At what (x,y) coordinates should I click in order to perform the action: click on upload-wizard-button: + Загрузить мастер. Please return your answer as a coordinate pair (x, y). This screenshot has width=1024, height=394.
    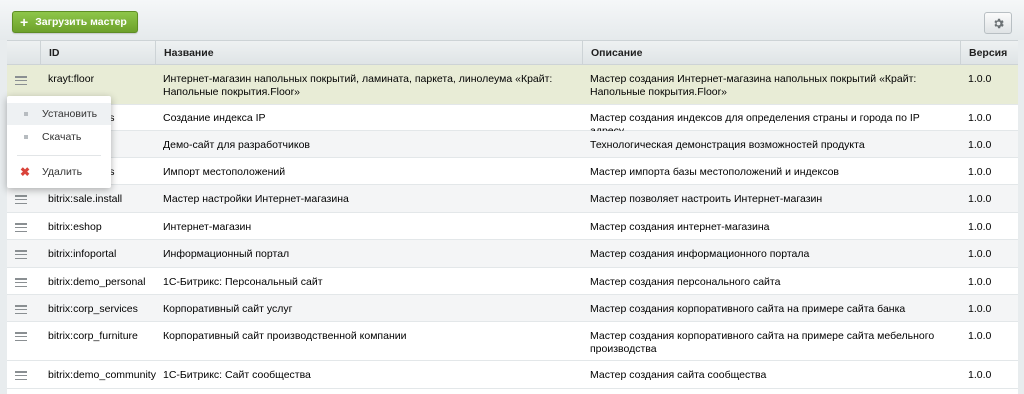
    Looking at the image, I should click on (75, 22).